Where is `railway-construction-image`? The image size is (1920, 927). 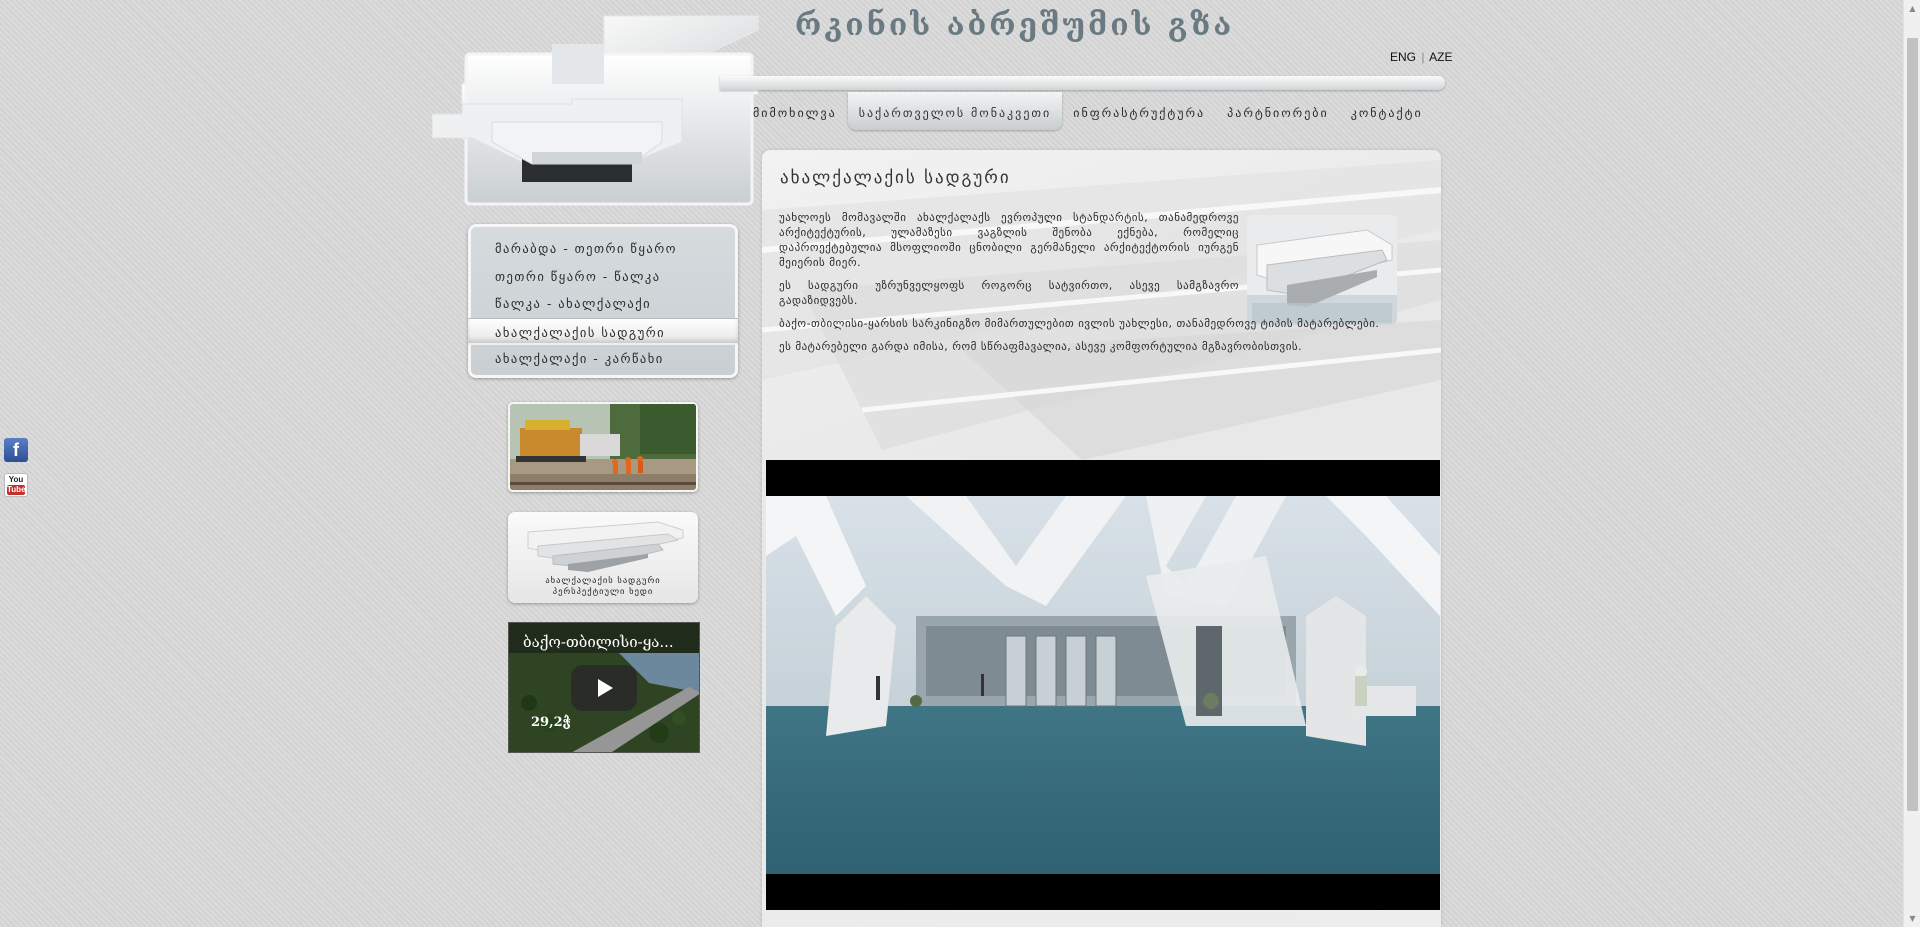 railway-construction-image is located at coordinates (603, 447).